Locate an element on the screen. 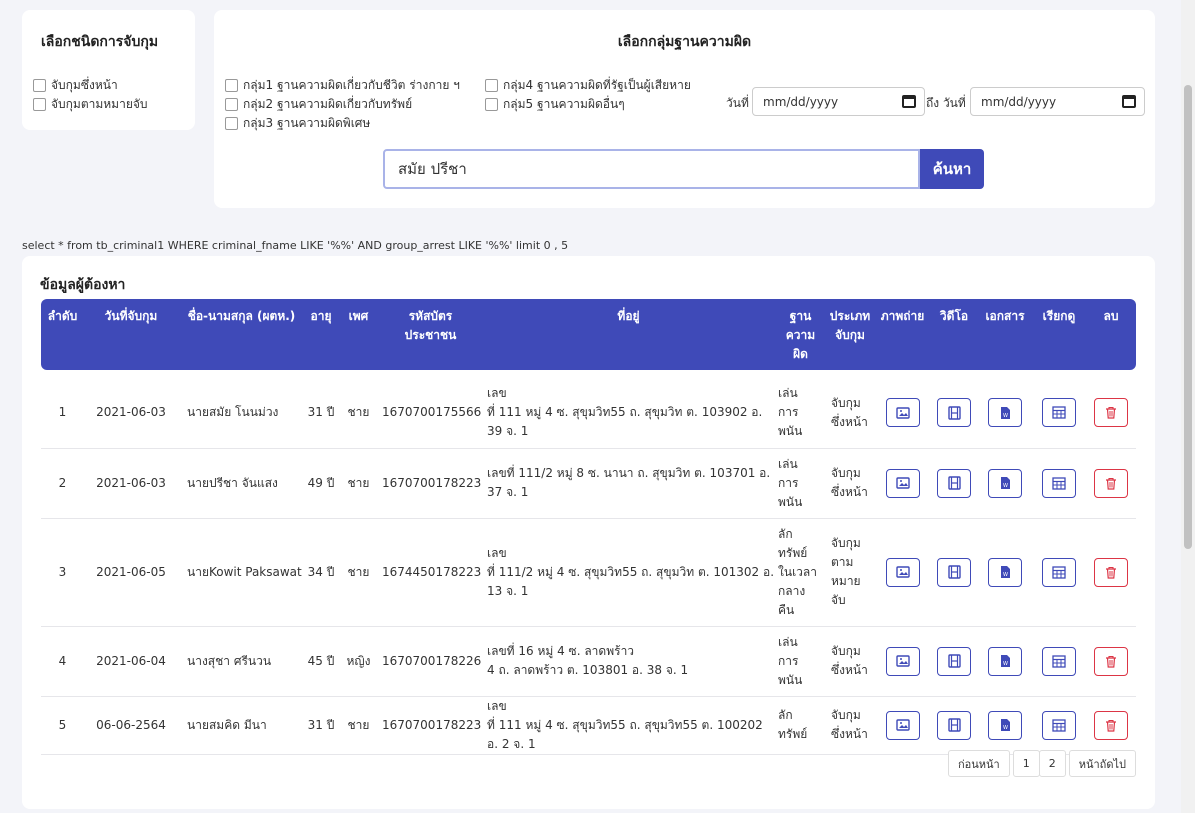 Image resolution: width=1195 pixels, height=813 pixels. arrest-type-option-warrant: จับกุมตามหมายจับ is located at coordinates (90, 104).